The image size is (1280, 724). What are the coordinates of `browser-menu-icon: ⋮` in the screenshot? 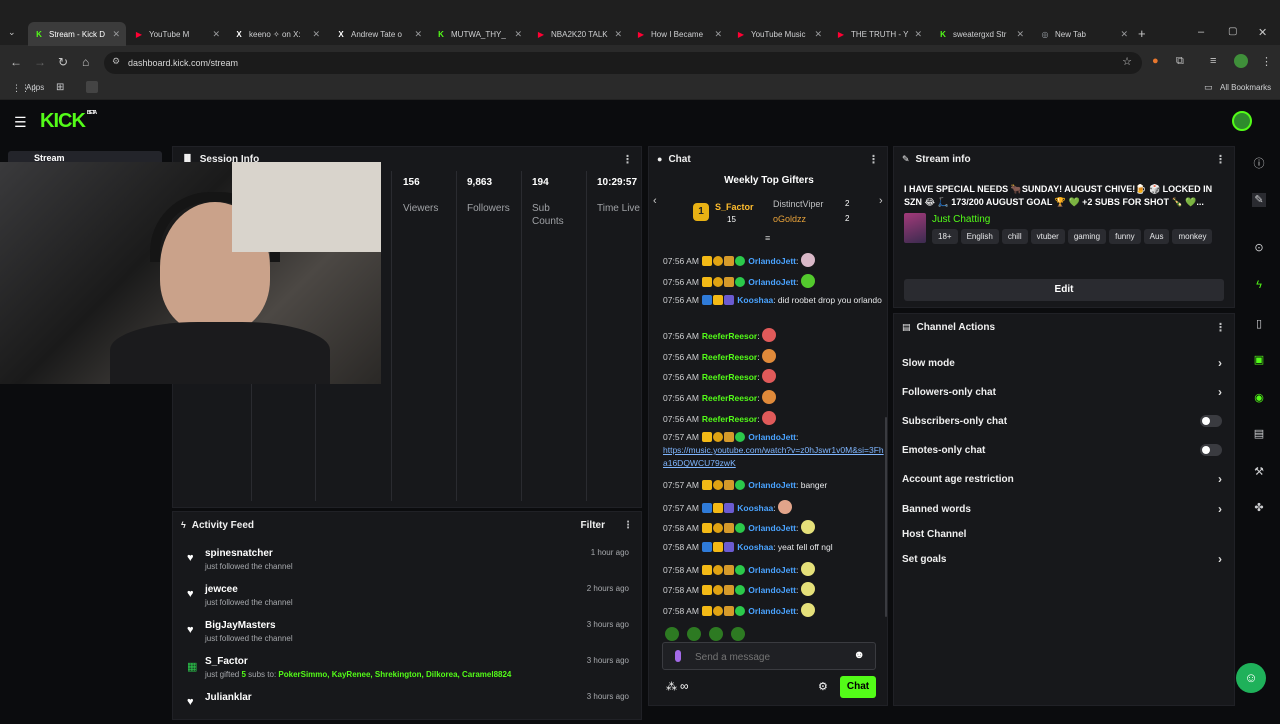 It's located at (1266, 61).